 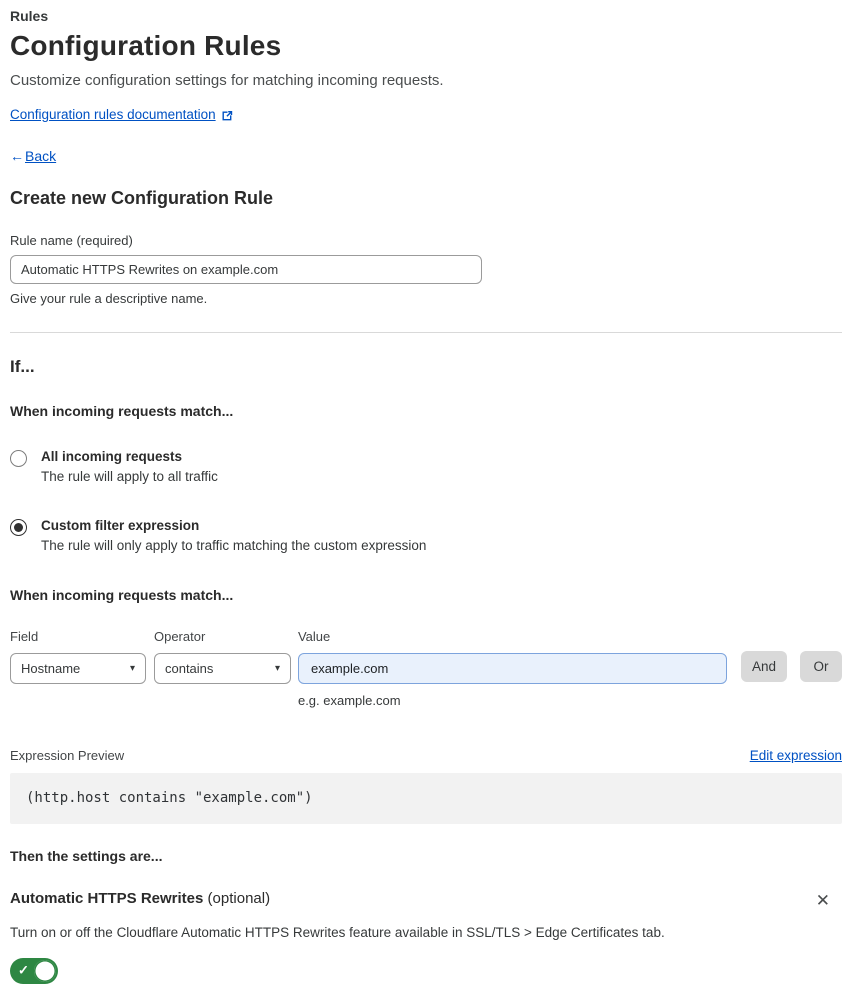 I want to click on operator-column-label: Operator, so click(x=179, y=636).